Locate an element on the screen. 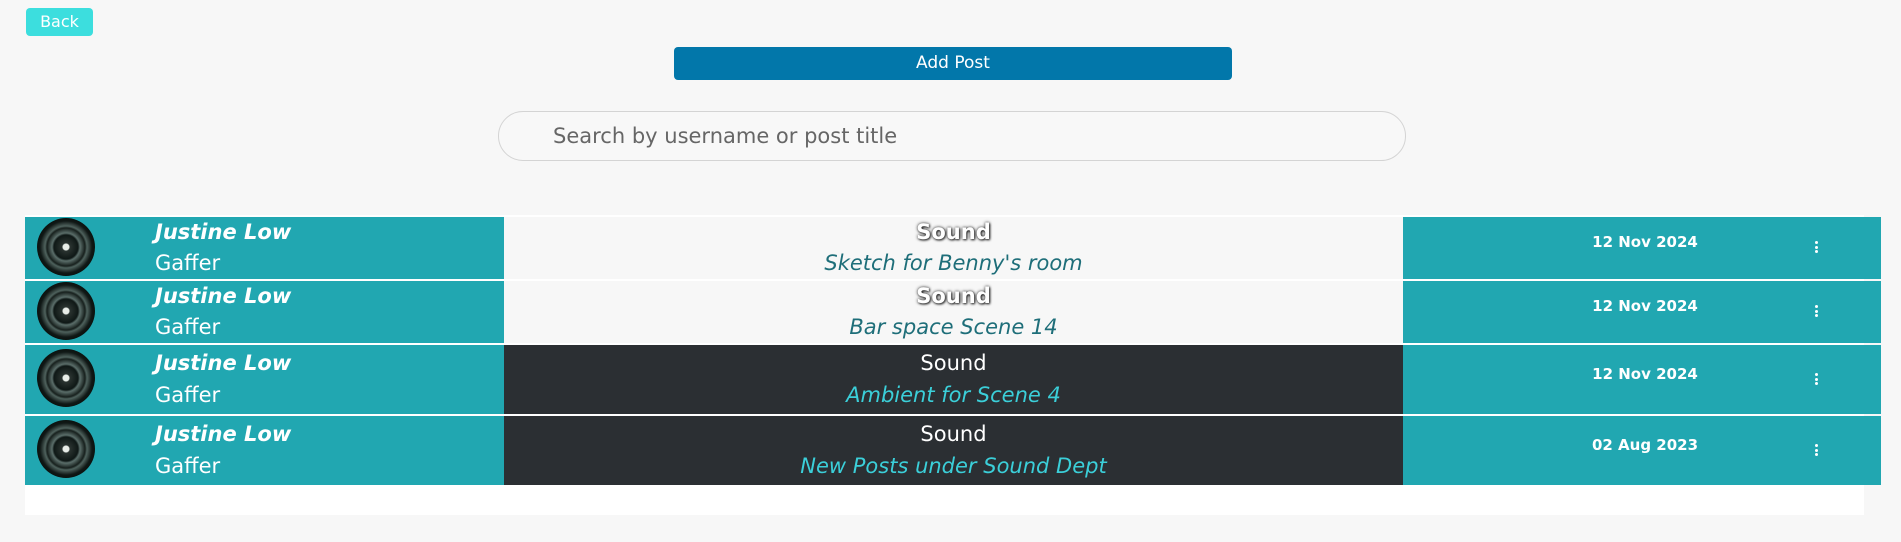 The width and height of the screenshot is (1901, 542). post-content-cell: Sound Ambient for Scene 4 is located at coordinates (953, 379).